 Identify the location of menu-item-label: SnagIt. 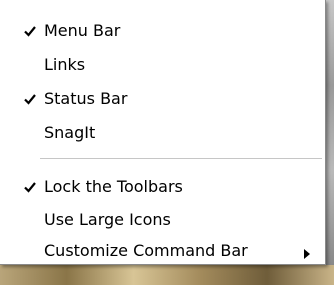
(70, 132).